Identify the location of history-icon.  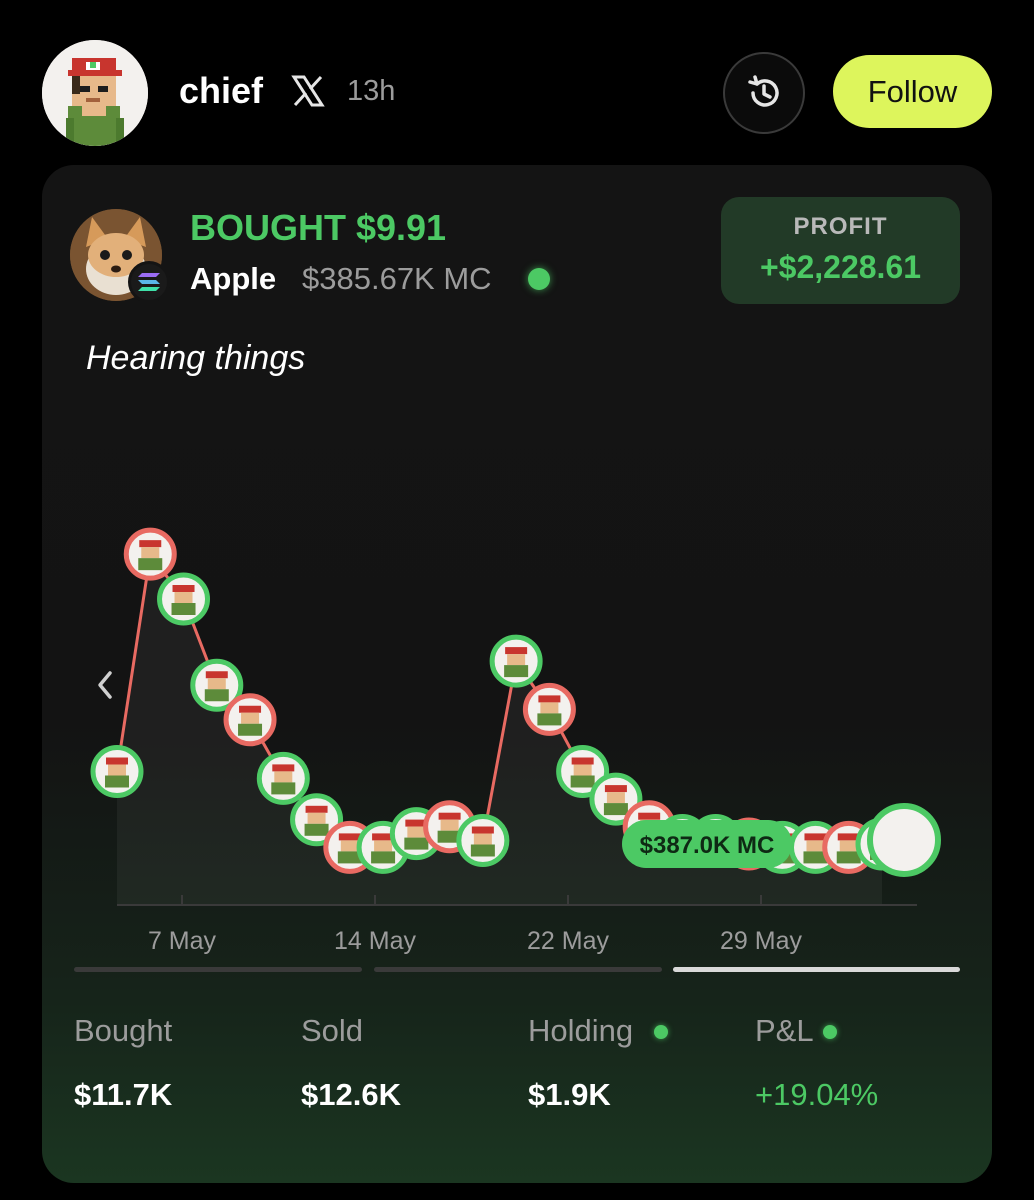
(763, 91).